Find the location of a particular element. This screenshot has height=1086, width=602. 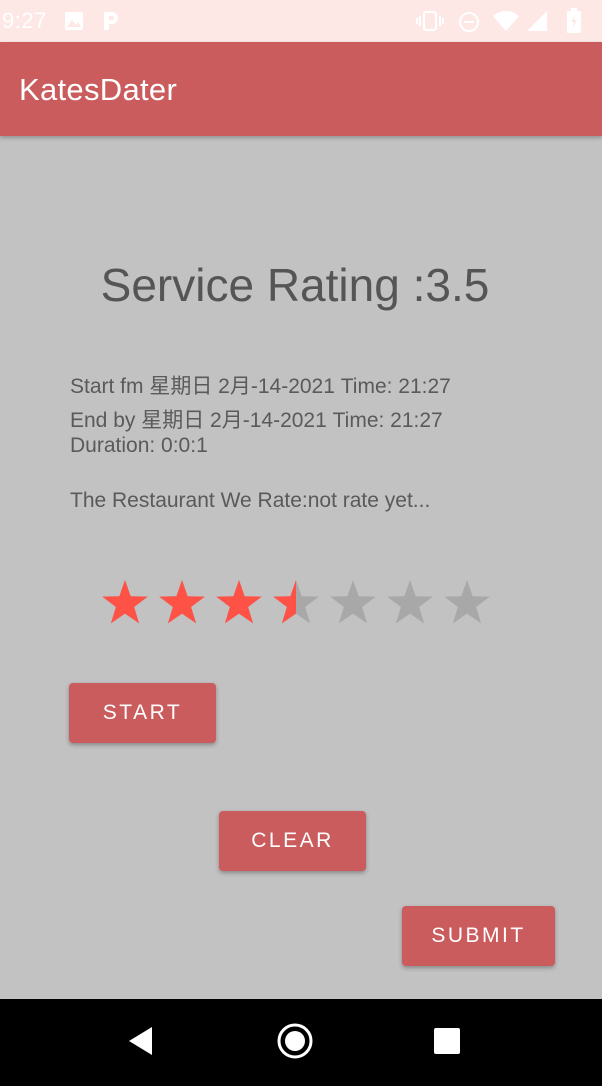

navigation-bar is located at coordinates (301, 1042).